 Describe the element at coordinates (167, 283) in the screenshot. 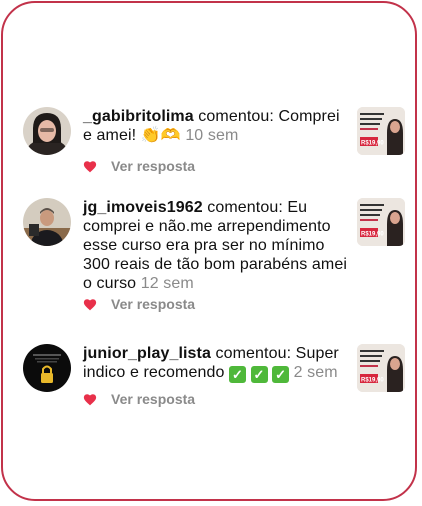

I see `comment-time: 12 sem` at that location.